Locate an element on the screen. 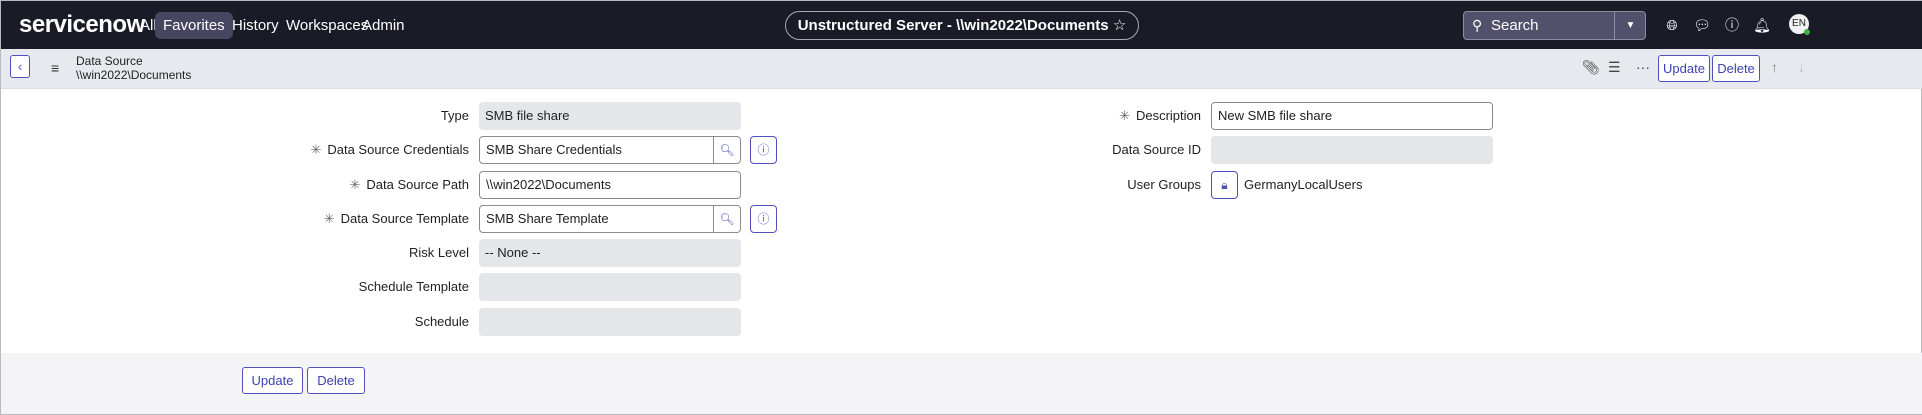 The width and height of the screenshot is (1922, 415). chat-icon: 💬︎ is located at coordinates (1702, 25).